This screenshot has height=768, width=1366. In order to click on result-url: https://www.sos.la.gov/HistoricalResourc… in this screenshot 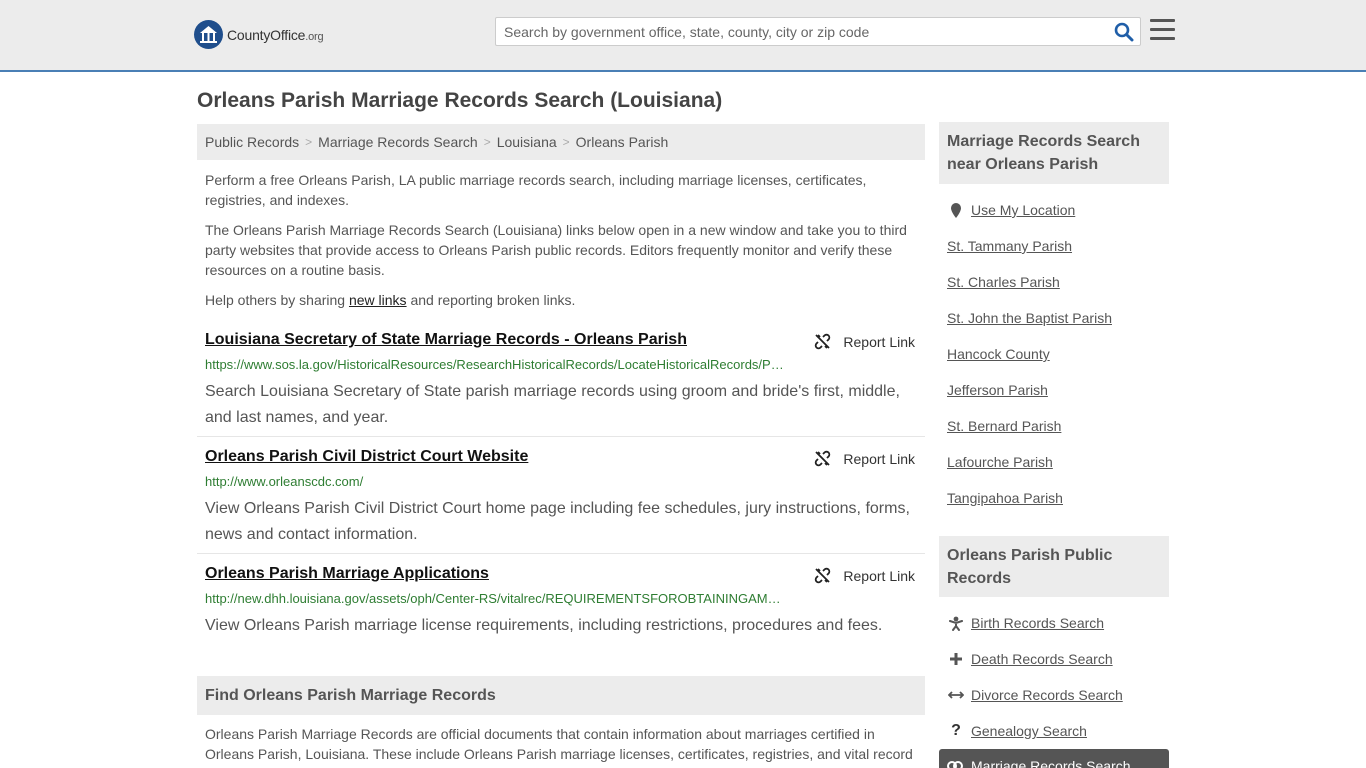, I will do `click(495, 364)`.